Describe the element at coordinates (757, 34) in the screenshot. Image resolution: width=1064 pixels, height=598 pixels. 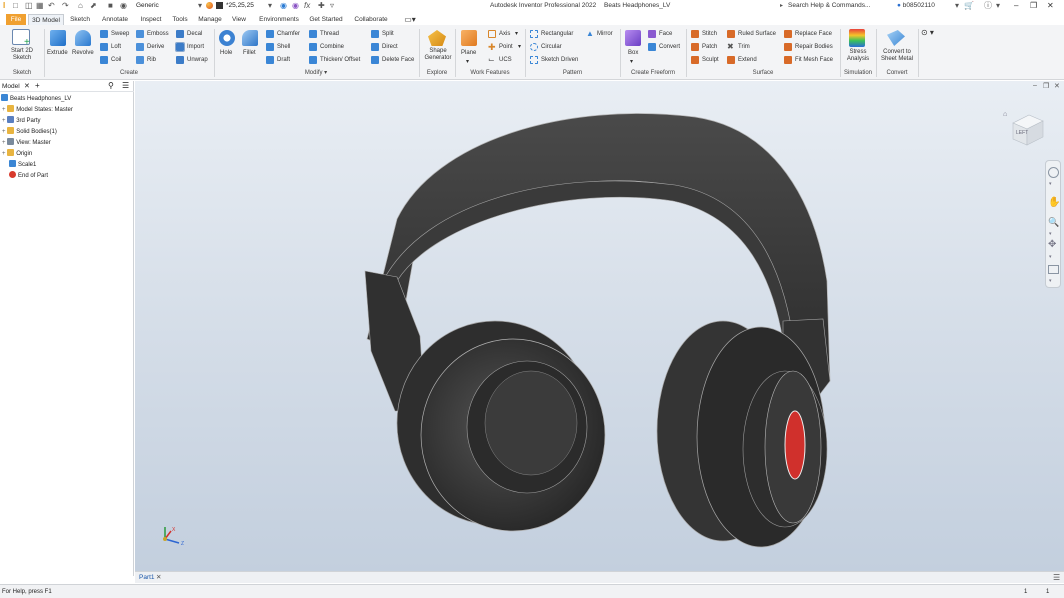
I see `ruled-surface-button: Ruled Surface` at that location.